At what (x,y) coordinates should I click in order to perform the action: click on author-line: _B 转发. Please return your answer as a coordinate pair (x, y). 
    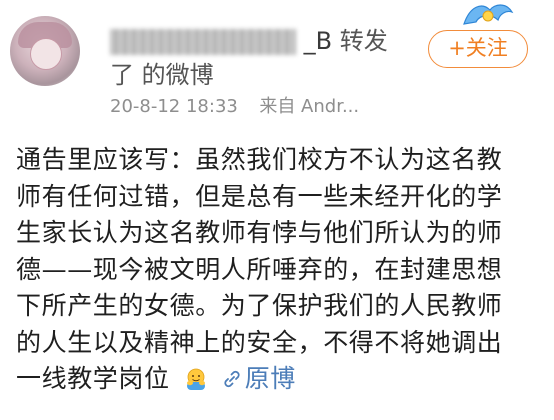
    Looking at the image, I should click on (249, 41).